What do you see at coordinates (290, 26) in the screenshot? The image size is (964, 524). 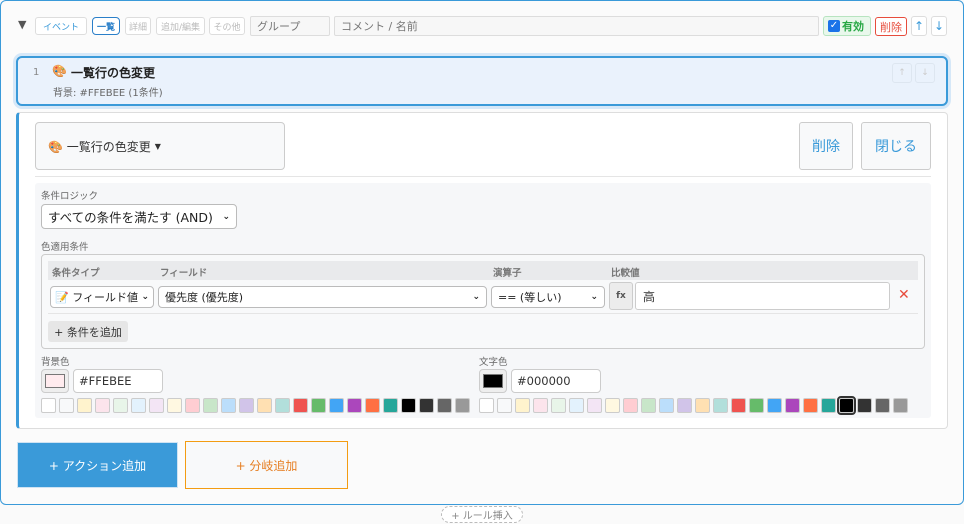 I see `group-input: グループ` at bounding box center [290, 26].